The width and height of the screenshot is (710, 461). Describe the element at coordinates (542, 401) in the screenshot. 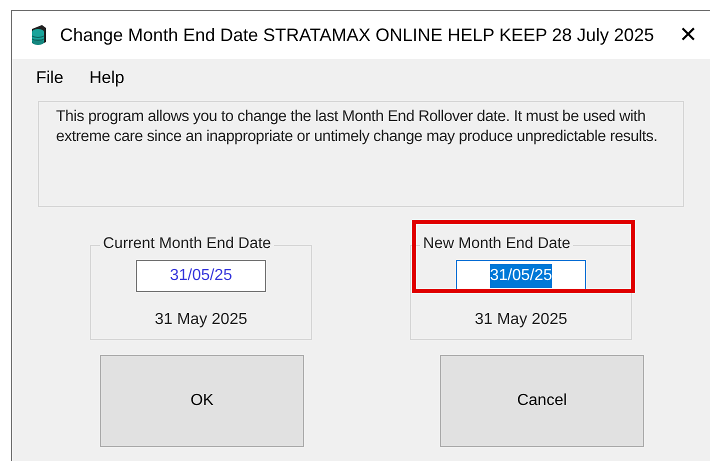

I see `dialog-button: Cancel` at that location.